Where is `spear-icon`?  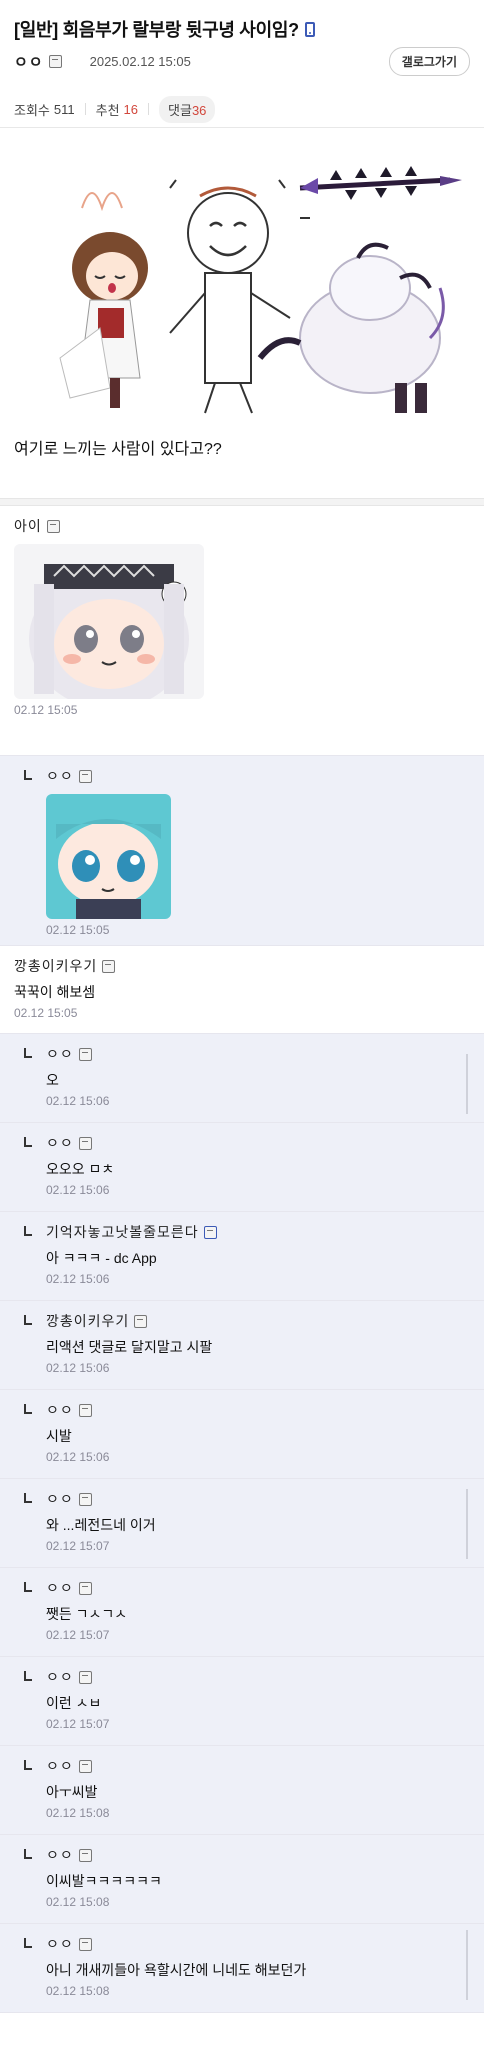
spear-icon is located at coordinates (380, 183).